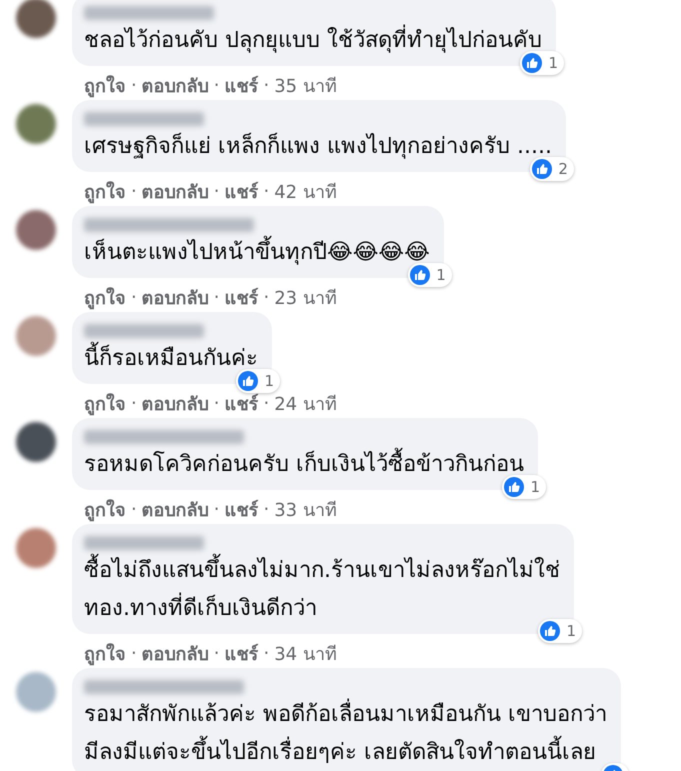  What do you see at coordinates (305, 509) in the screenshot?
I see `timestamp: 33 นาที` at bounding box center [305, 509].